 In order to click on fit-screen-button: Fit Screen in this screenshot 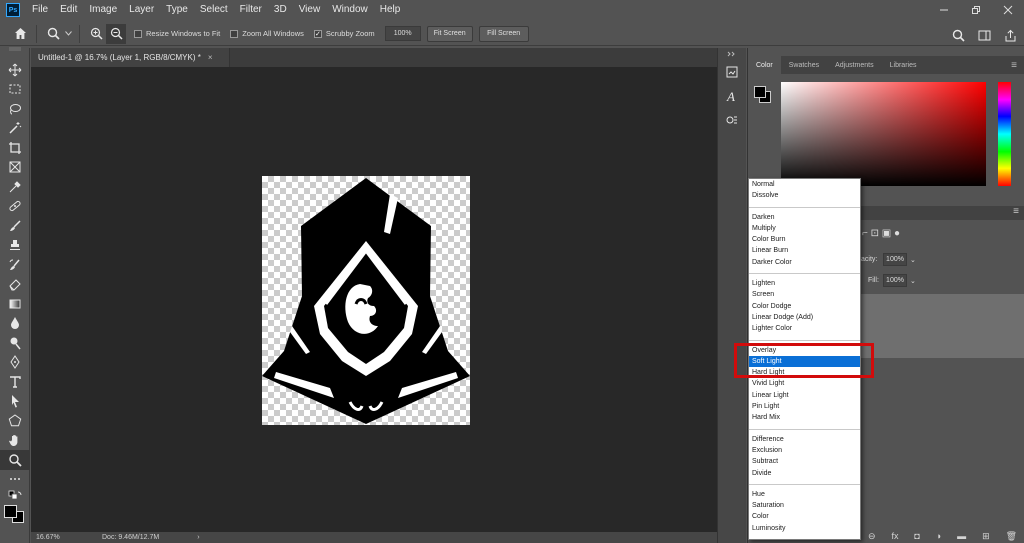, I will do `click(449, 33)`.